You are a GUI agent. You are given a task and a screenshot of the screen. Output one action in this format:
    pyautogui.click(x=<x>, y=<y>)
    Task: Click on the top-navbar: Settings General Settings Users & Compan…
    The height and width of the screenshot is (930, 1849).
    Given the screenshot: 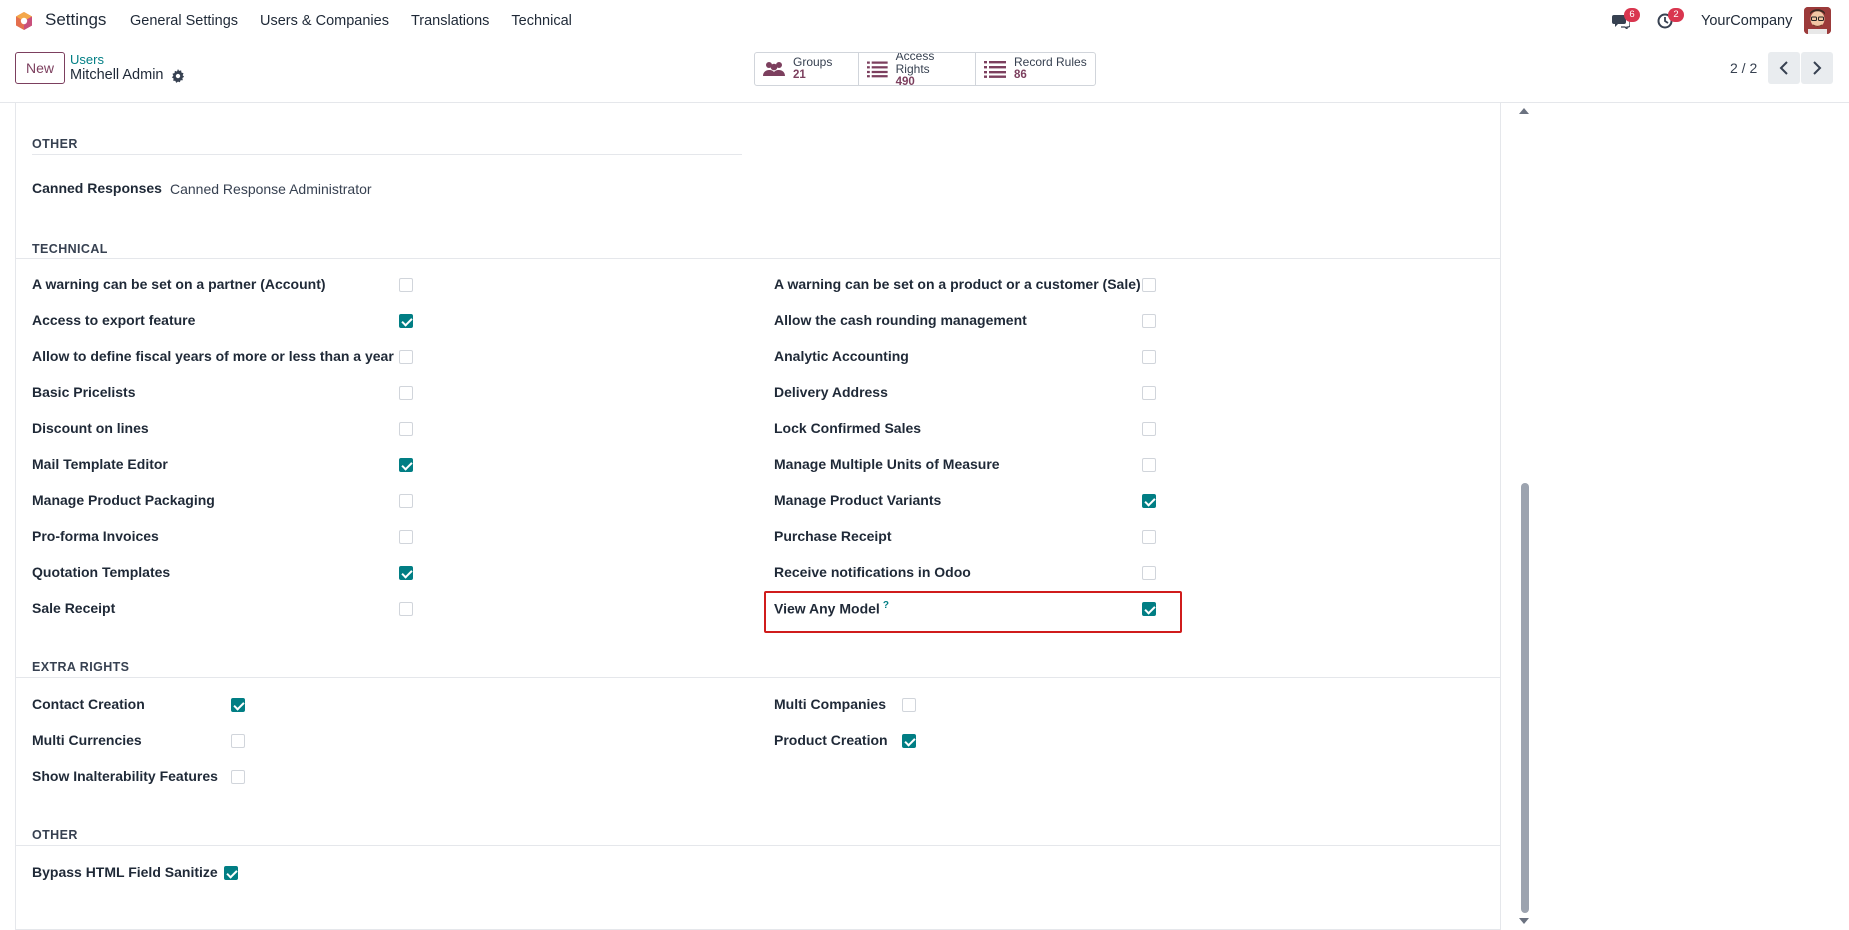 What is the action you would take?
    pyautogui.click(x=924, y=20)
    